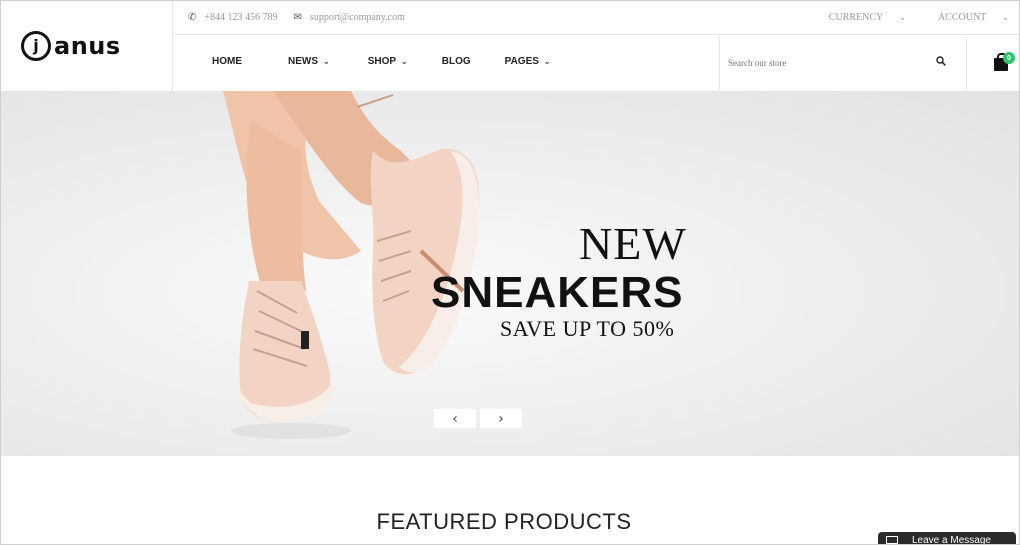 Image resolution: width=1020 pixels, height=545 pixels. I want to click on cart-button: 0, so click(1006, 64).